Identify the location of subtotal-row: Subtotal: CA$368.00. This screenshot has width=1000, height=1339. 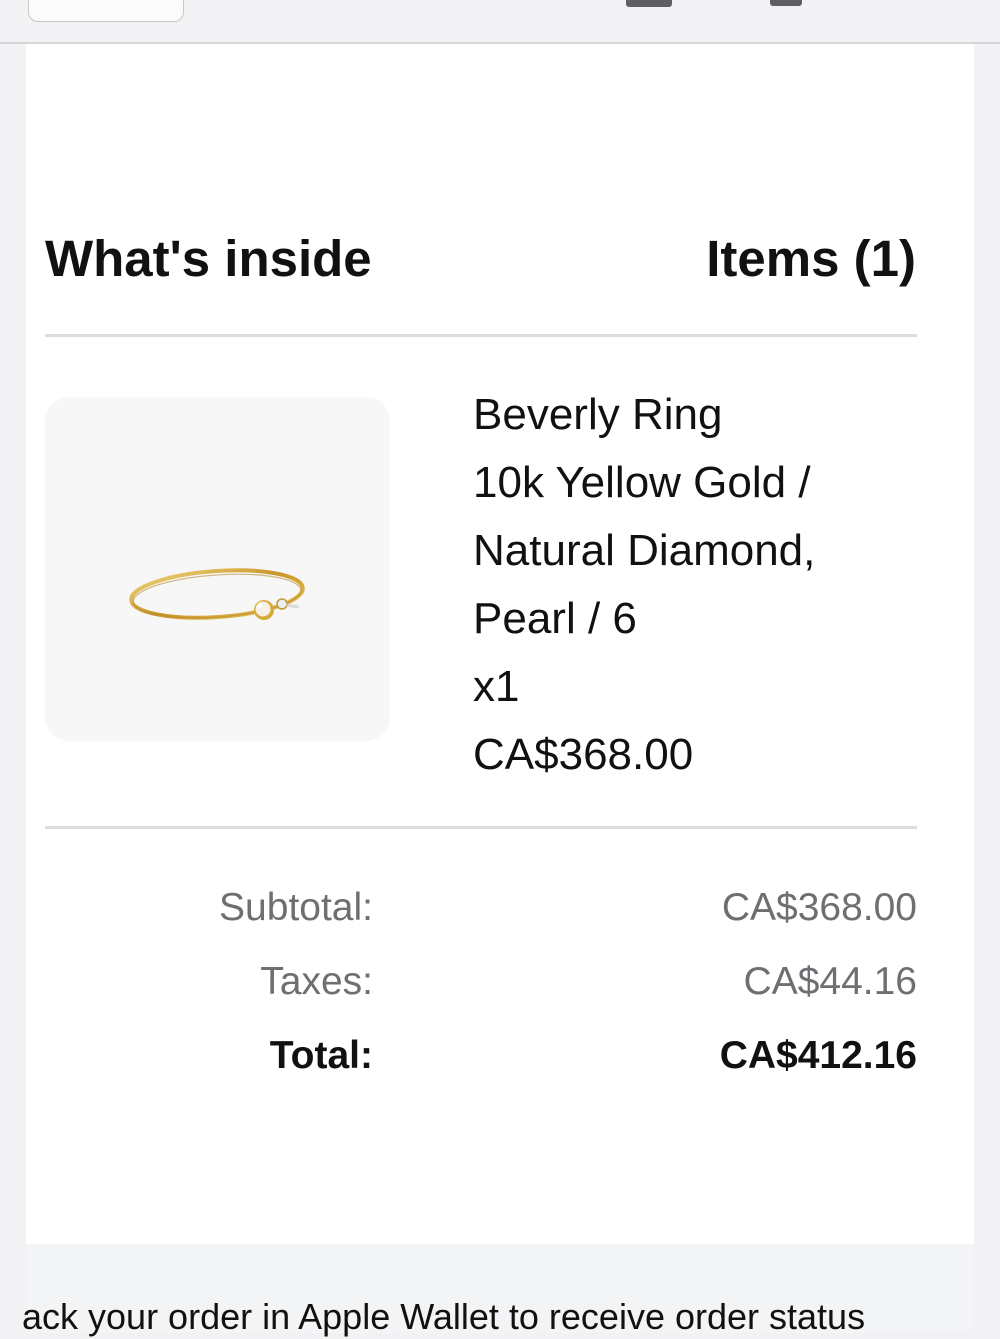
(481, 908).